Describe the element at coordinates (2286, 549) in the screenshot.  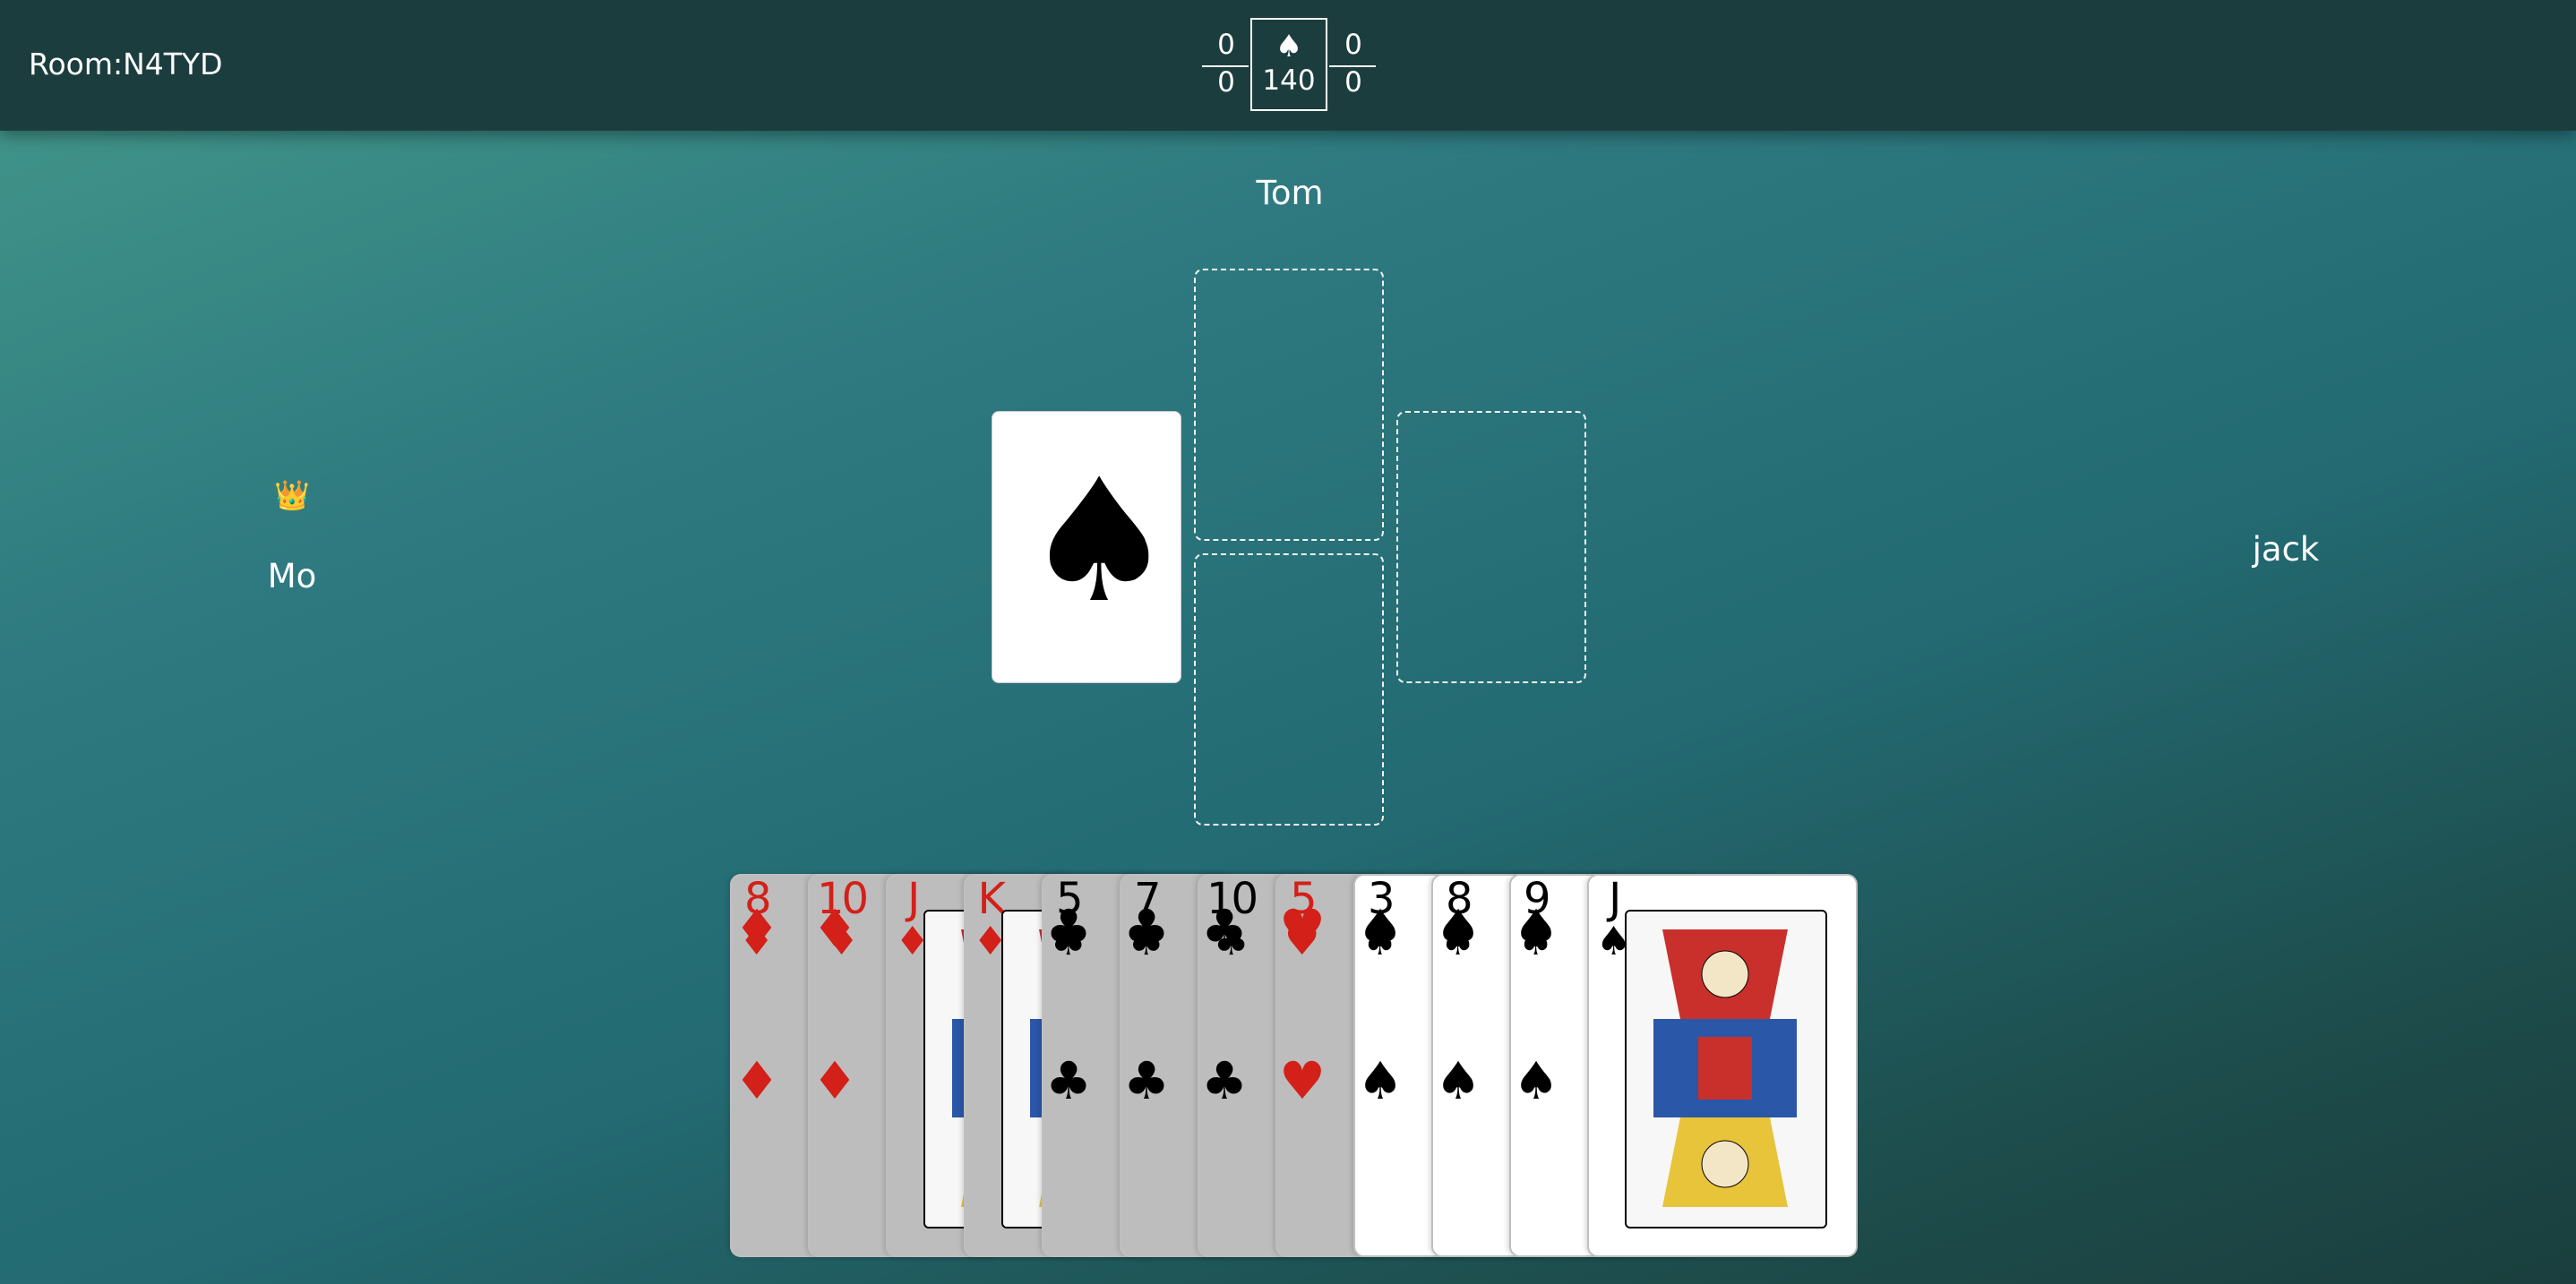
I see `player-right-name: jack` at that location.